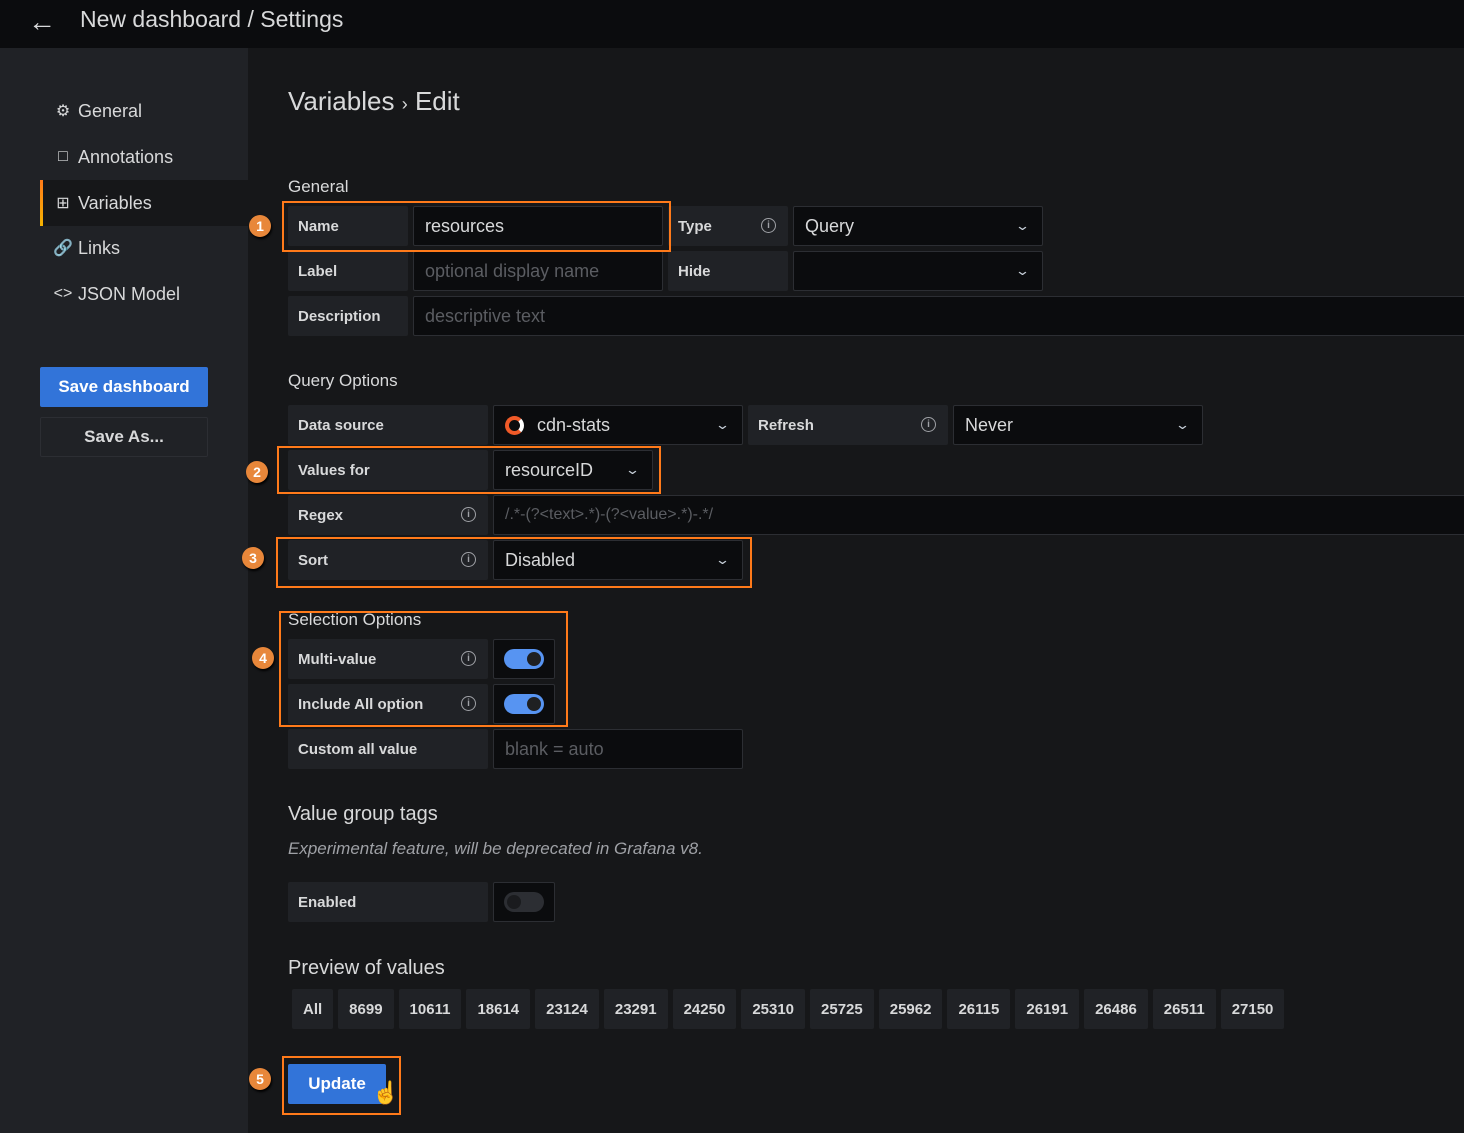 This screenshot has width=1464, height=1133. I want to click on toggle-track, so click(524, 902).